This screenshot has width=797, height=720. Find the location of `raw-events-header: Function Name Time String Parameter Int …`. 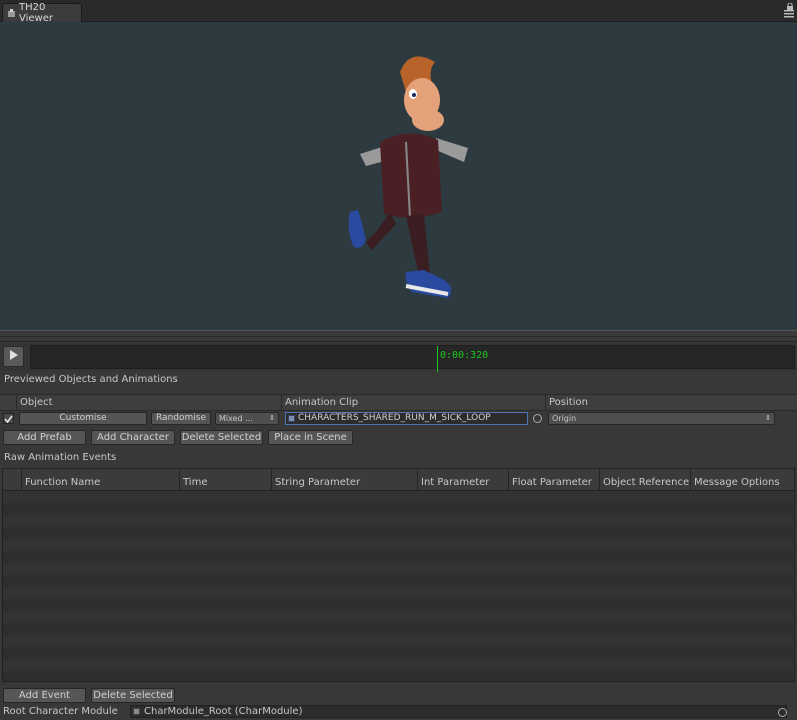

raw-events-header: Function Name Time String Parameter Int … is located at coordinates (398, 480).